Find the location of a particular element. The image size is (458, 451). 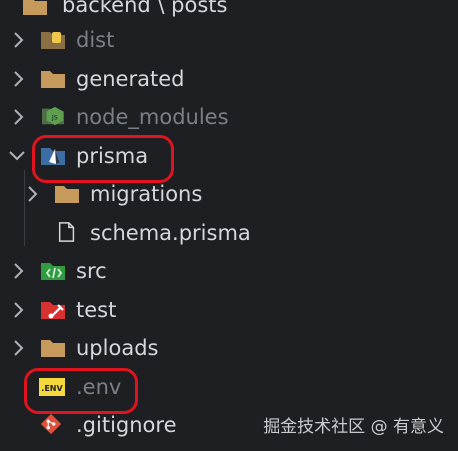

node-icon-text: JS is located at coordinates (54, 118).